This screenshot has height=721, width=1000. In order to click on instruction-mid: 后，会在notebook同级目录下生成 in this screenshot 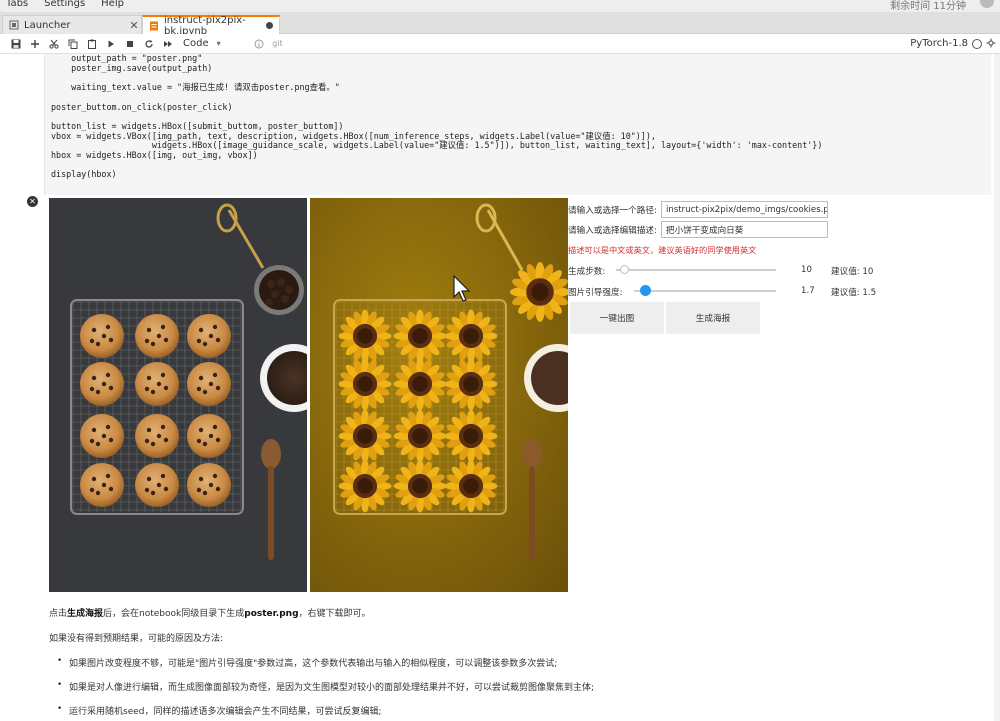, I will do `click(174, 614)`.